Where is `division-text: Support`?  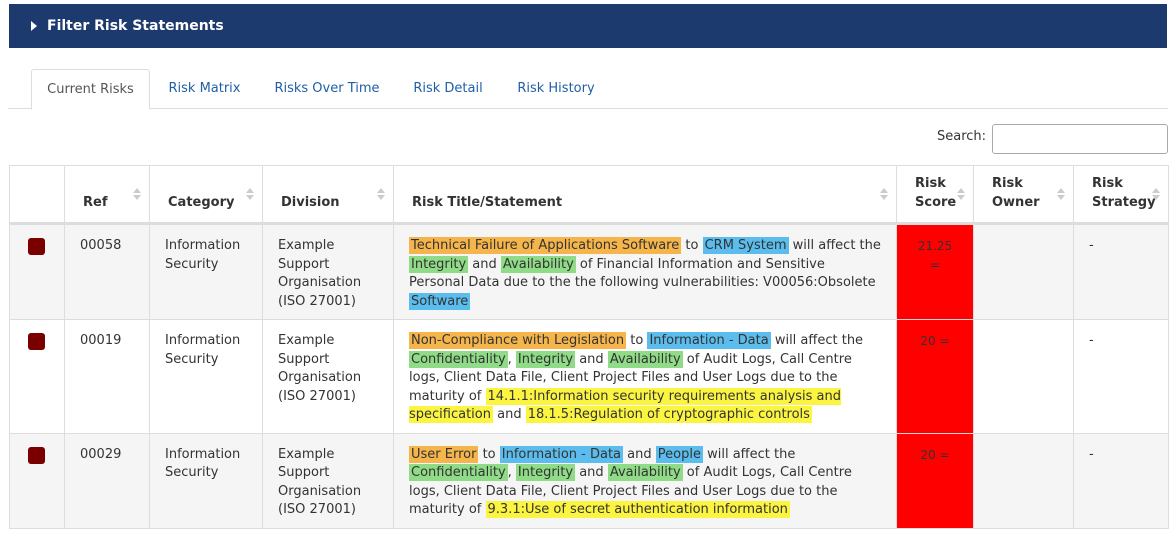
division-text: Support is located at coordinates (304, 359).